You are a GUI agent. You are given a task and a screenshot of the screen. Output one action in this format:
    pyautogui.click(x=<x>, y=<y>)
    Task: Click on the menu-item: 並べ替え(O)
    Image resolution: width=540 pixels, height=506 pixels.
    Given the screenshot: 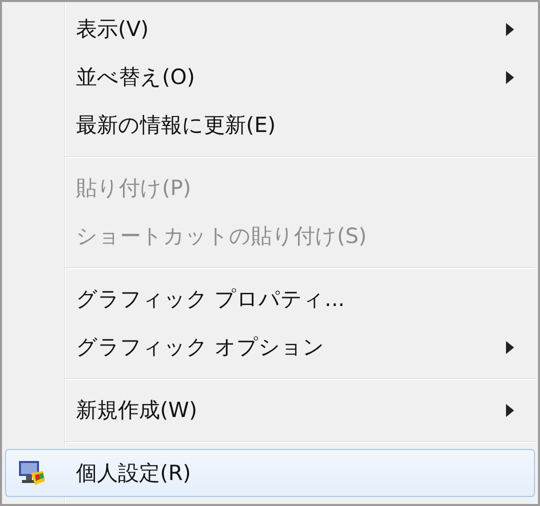 What is the action you would take?
    pyautogui.click(x=270, y=77)
    